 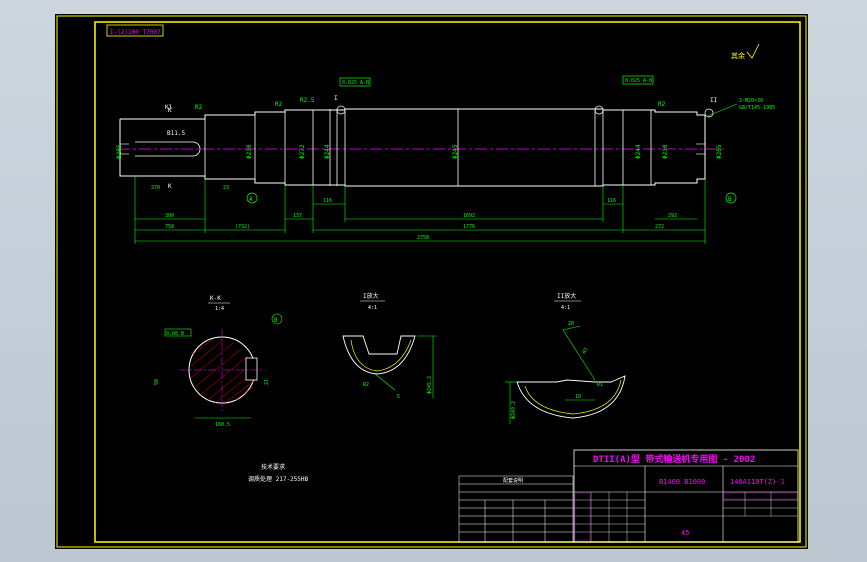 I want to click on section-label-top: K, so click(x=170, y=110).